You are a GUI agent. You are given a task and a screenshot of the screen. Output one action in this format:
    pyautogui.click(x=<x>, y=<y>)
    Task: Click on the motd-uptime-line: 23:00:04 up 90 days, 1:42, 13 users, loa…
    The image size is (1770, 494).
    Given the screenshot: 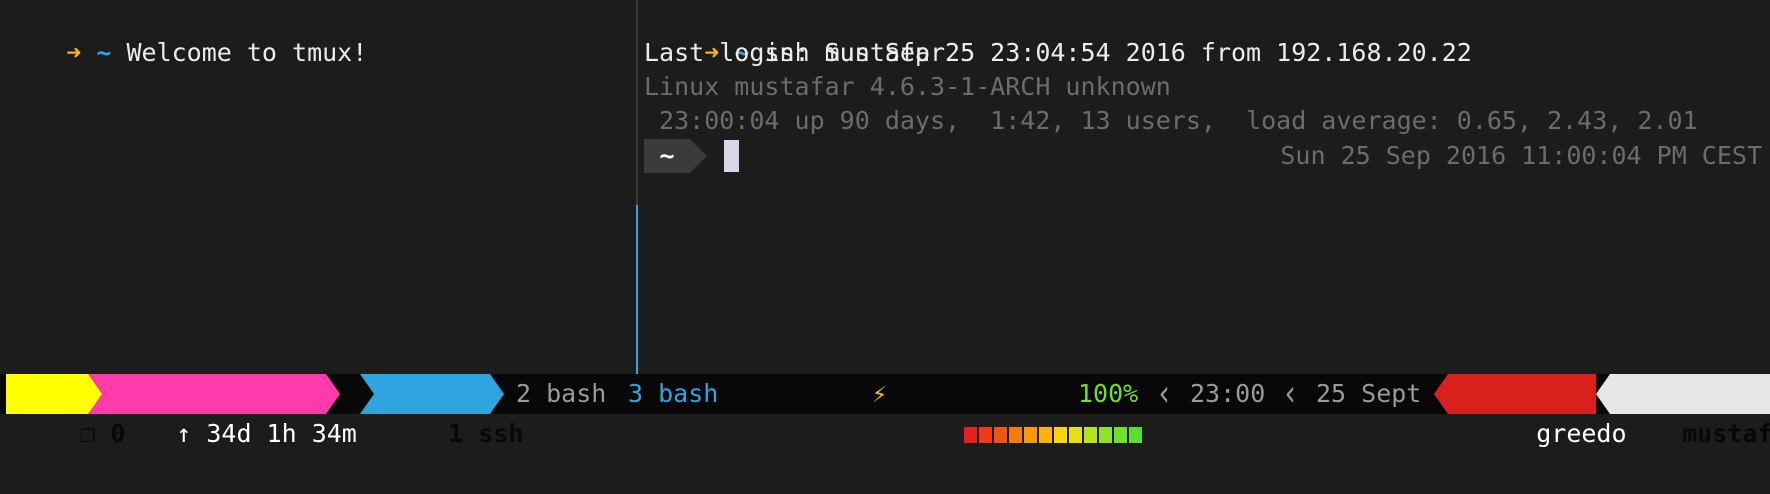 What is the action you would take?
    pyautogui.click(x=1171, y=120)
    